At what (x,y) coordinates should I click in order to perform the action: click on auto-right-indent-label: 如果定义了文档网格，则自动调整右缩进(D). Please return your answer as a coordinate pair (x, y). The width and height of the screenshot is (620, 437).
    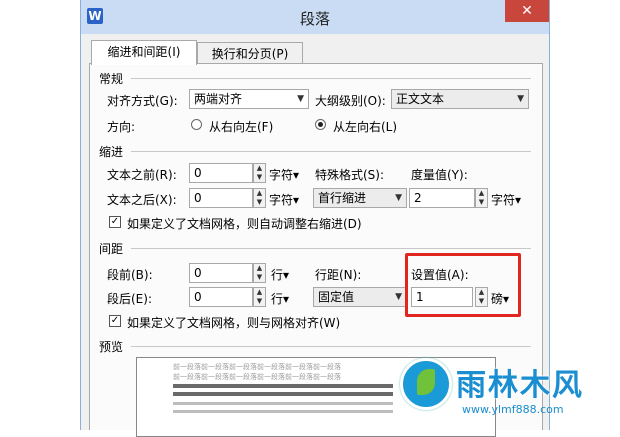
    Looking at the image, I should click on (244, 224).